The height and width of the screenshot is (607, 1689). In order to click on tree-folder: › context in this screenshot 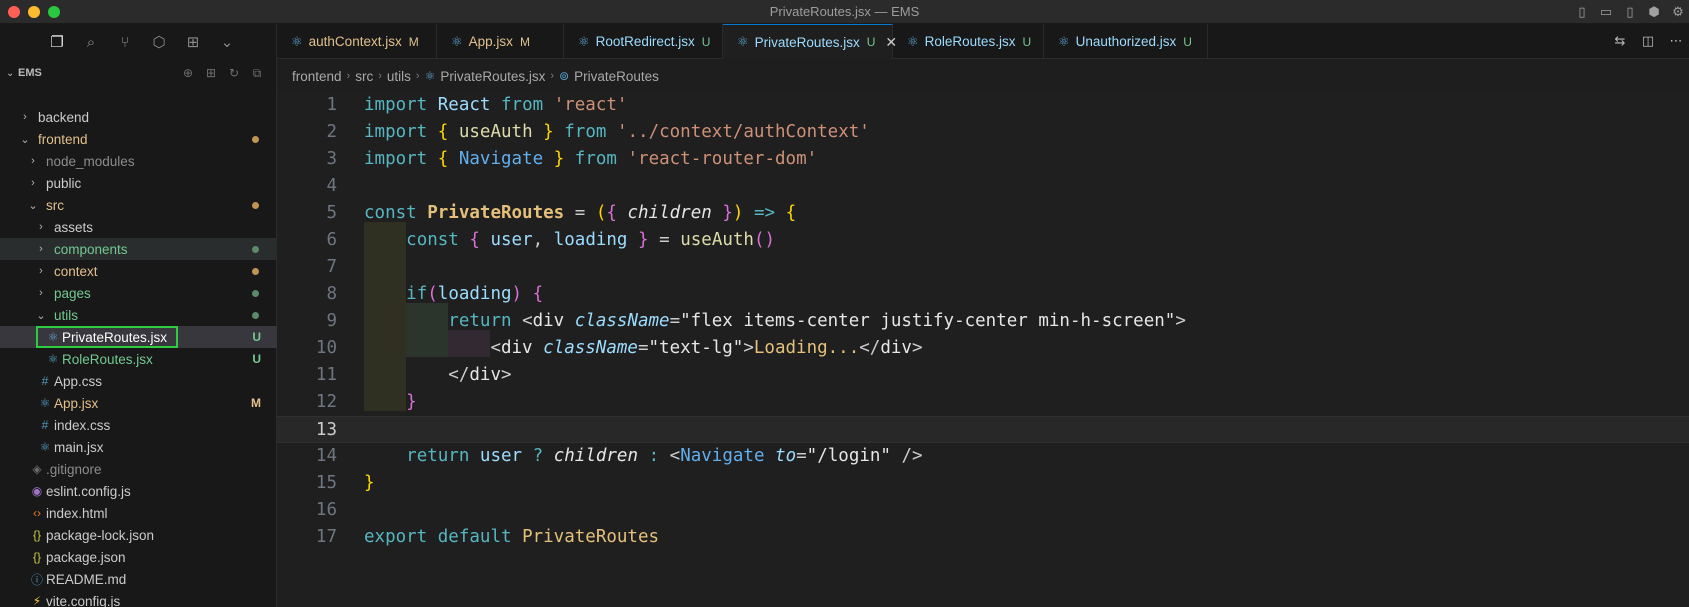, I will do `click(138, 271)`.